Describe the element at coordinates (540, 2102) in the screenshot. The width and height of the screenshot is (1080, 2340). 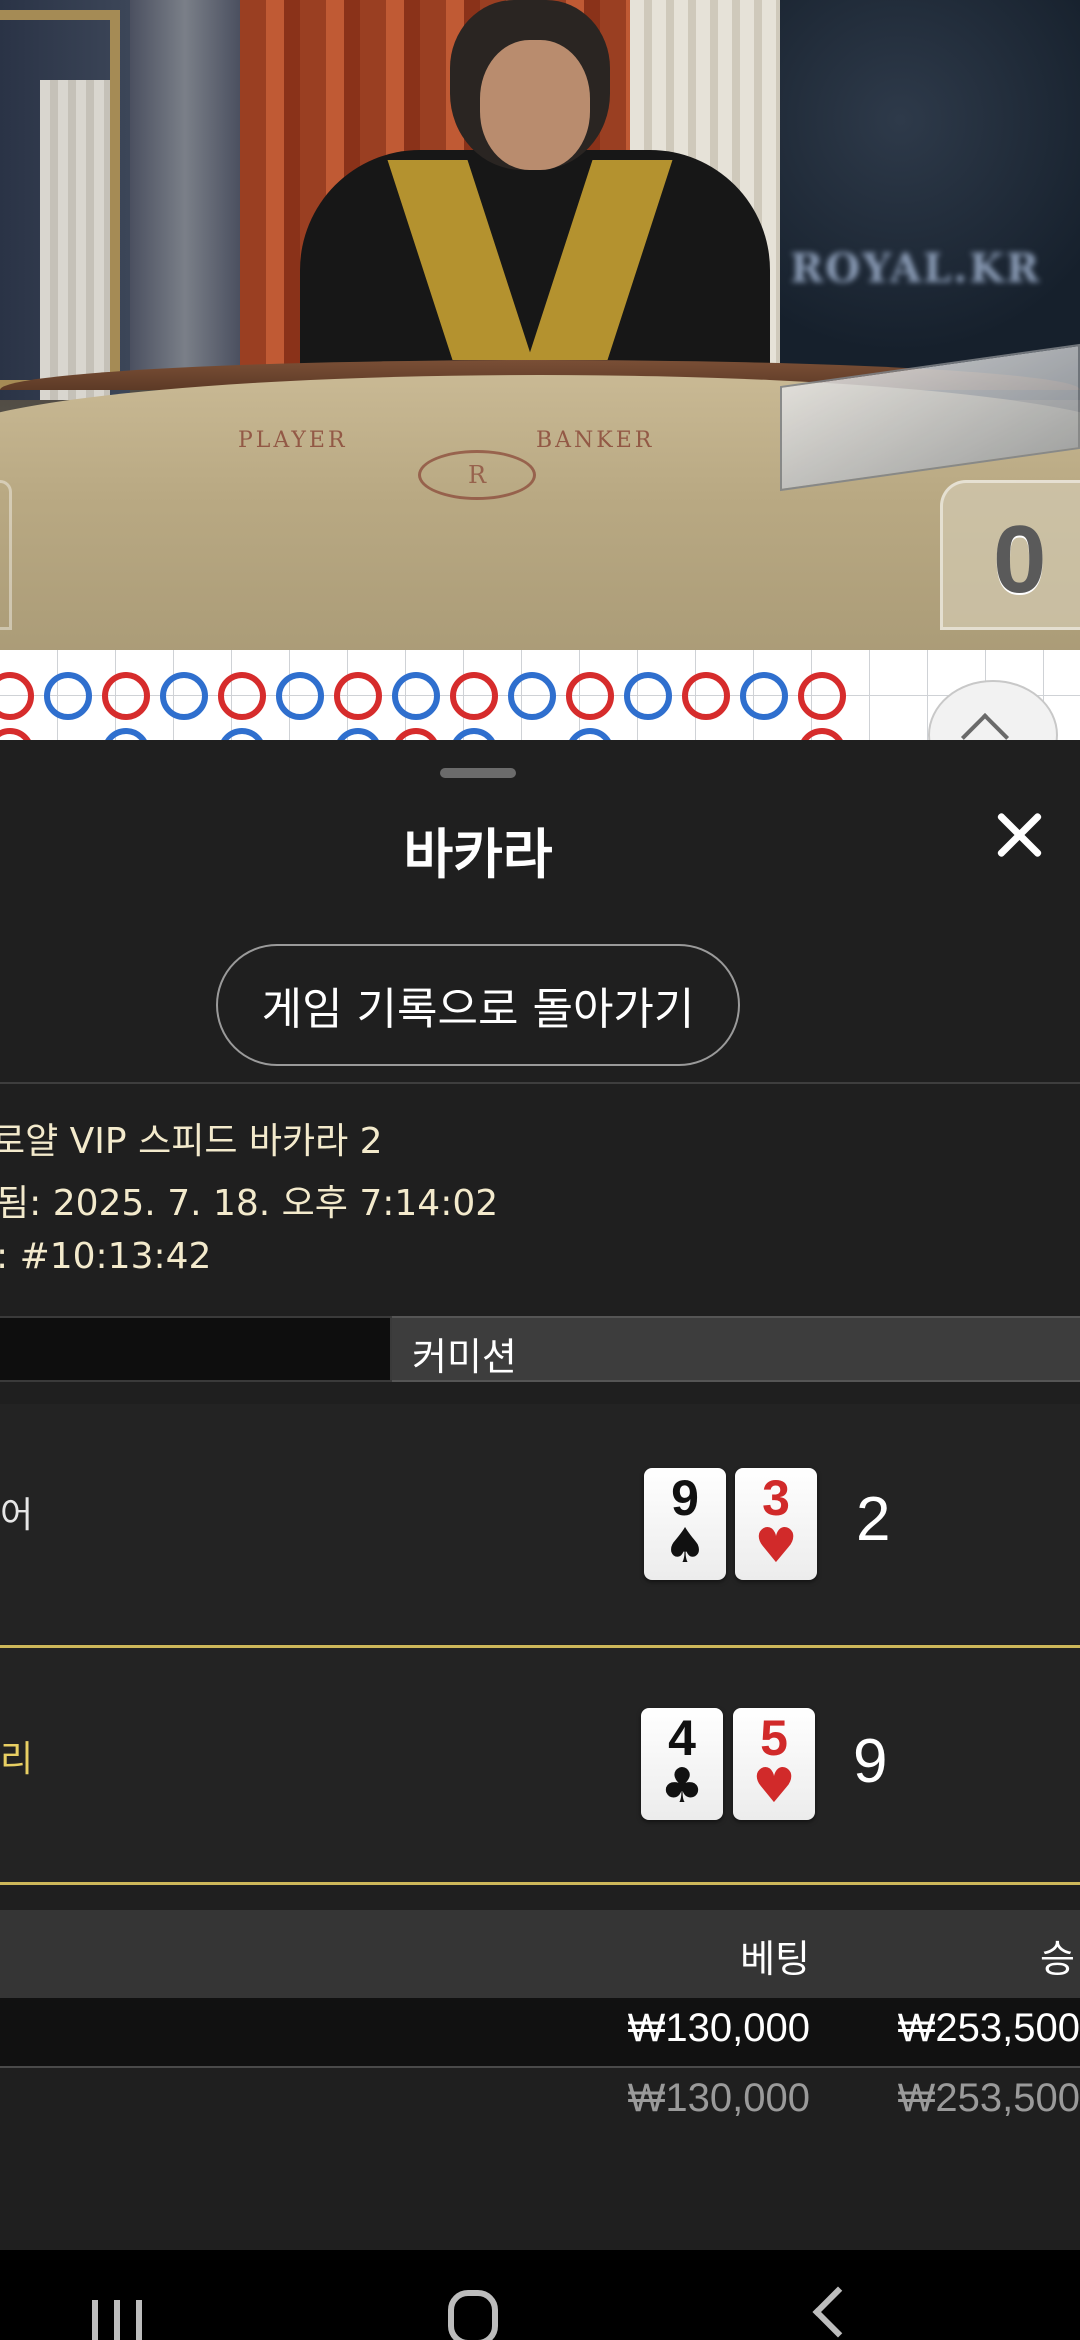
I see `total-row: ₩130,000 ₩253,500` at that location.